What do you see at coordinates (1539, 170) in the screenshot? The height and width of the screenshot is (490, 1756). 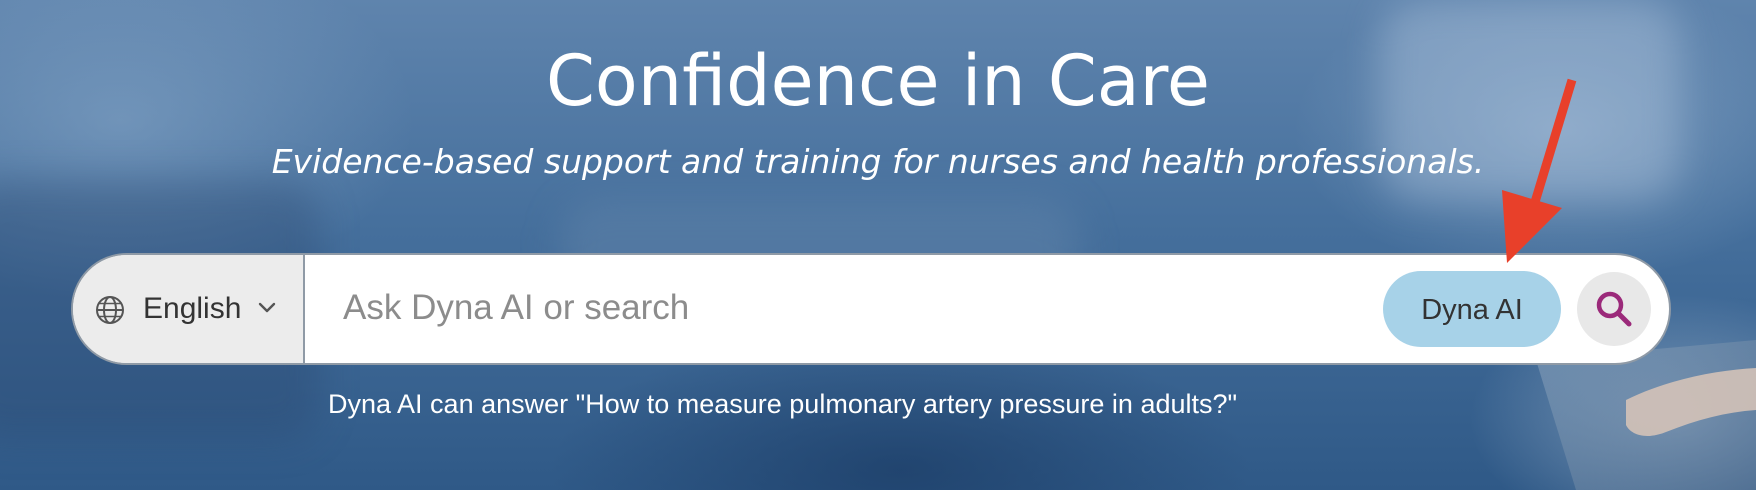 I see `red-arrow-icon` at bounding box center [1539, 170].